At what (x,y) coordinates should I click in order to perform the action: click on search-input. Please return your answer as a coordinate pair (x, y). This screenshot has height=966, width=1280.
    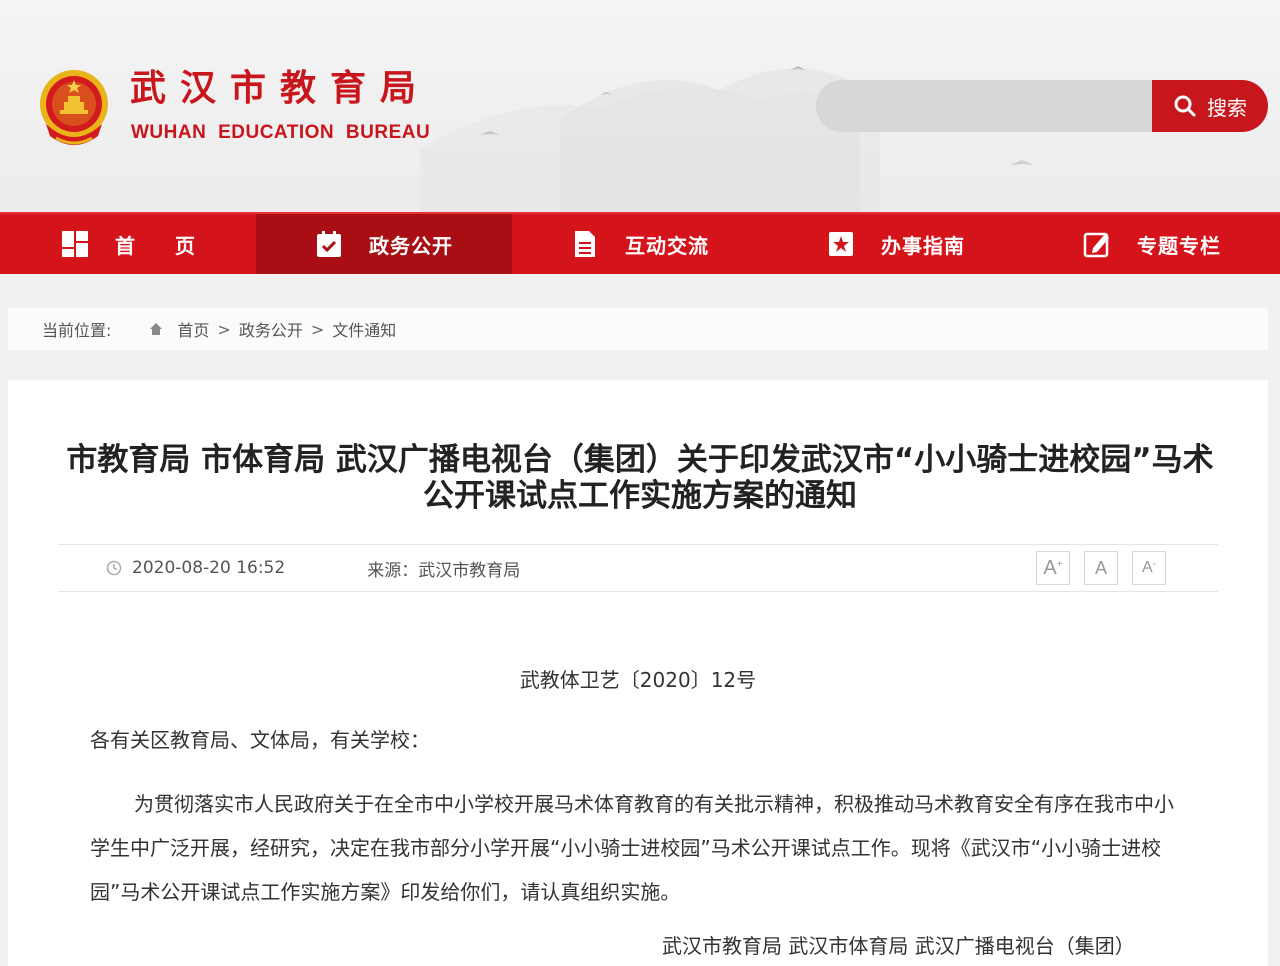
    Looking at the image, I should click on (984, 106).